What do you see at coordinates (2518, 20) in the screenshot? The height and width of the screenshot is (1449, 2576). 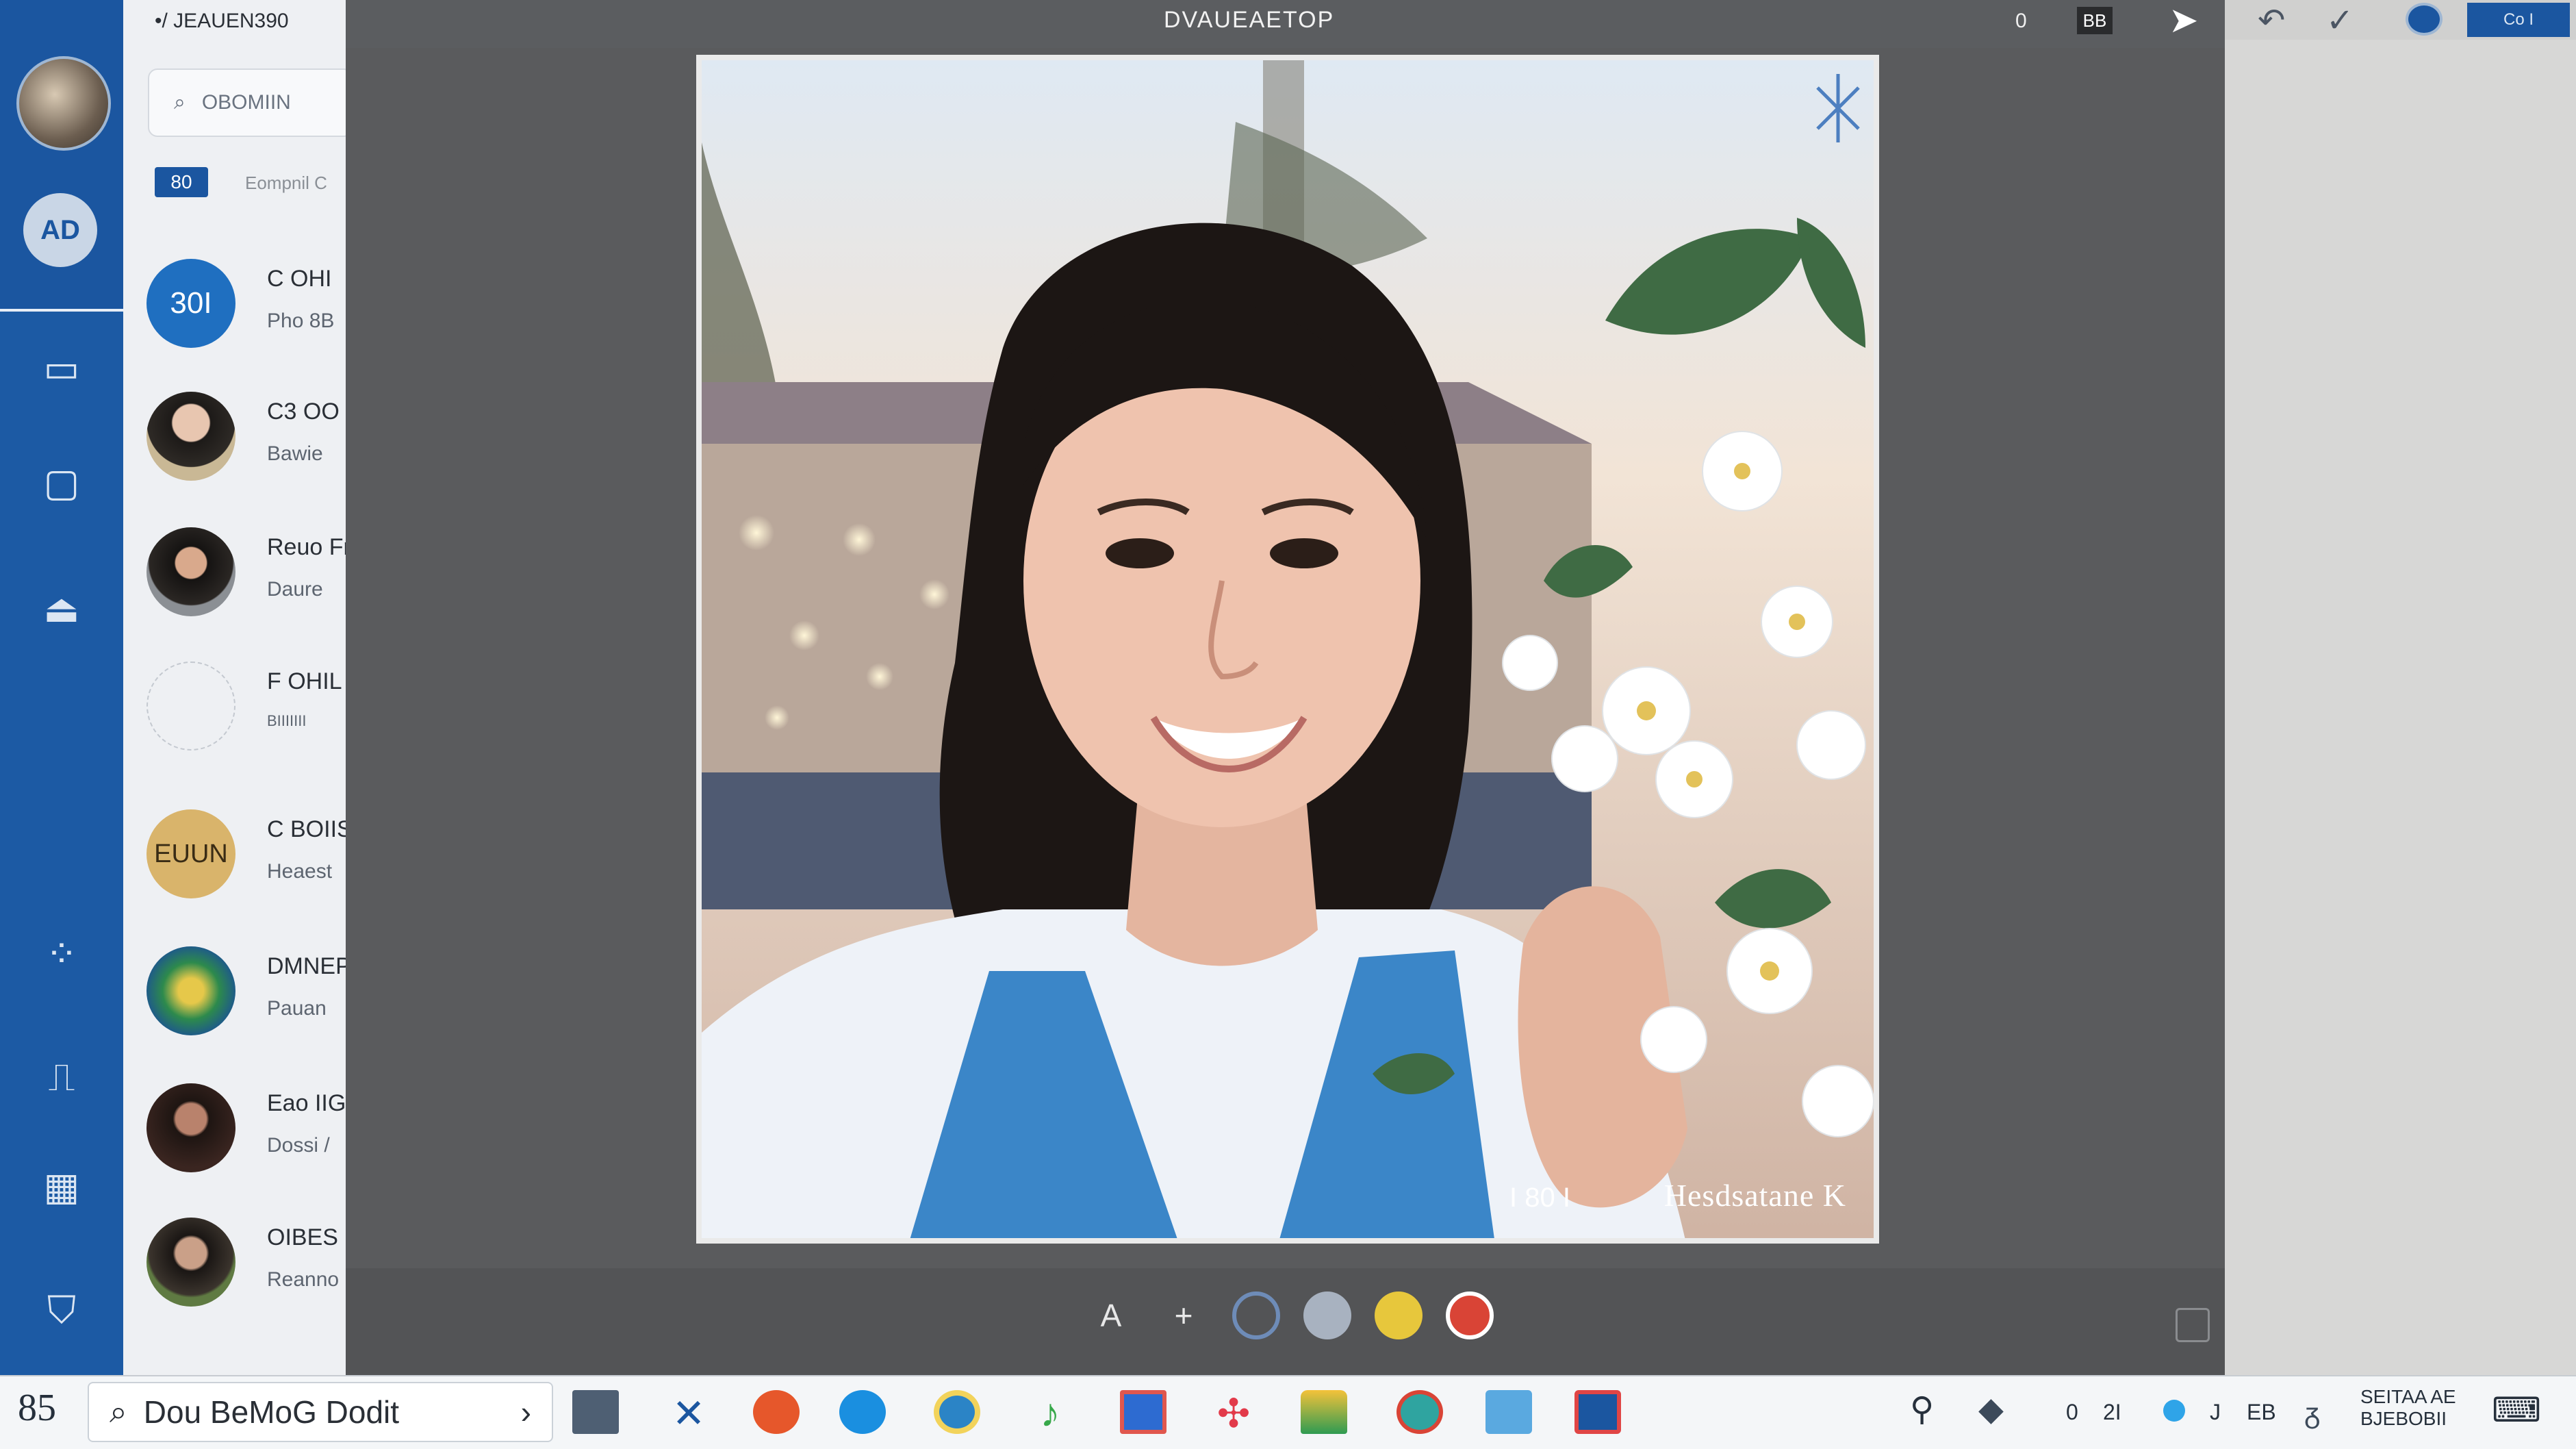 I see `account-badge: Co I` at bounding box center [2518, 20].